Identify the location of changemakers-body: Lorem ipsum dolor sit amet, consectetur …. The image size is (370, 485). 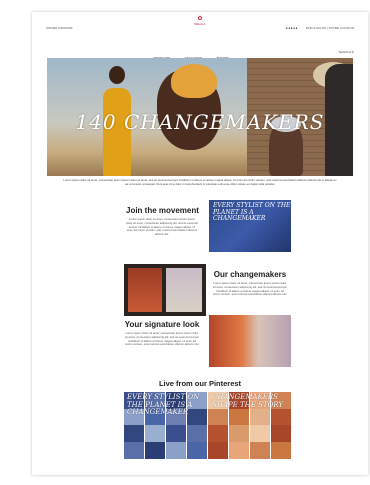
(250, 289).